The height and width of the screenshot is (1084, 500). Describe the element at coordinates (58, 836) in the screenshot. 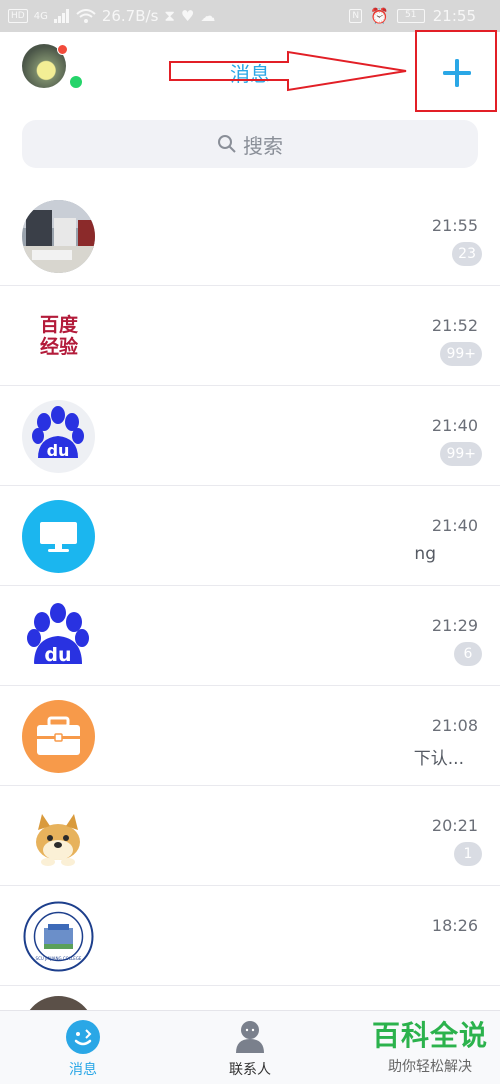

I see `doge-avatar` at that location.